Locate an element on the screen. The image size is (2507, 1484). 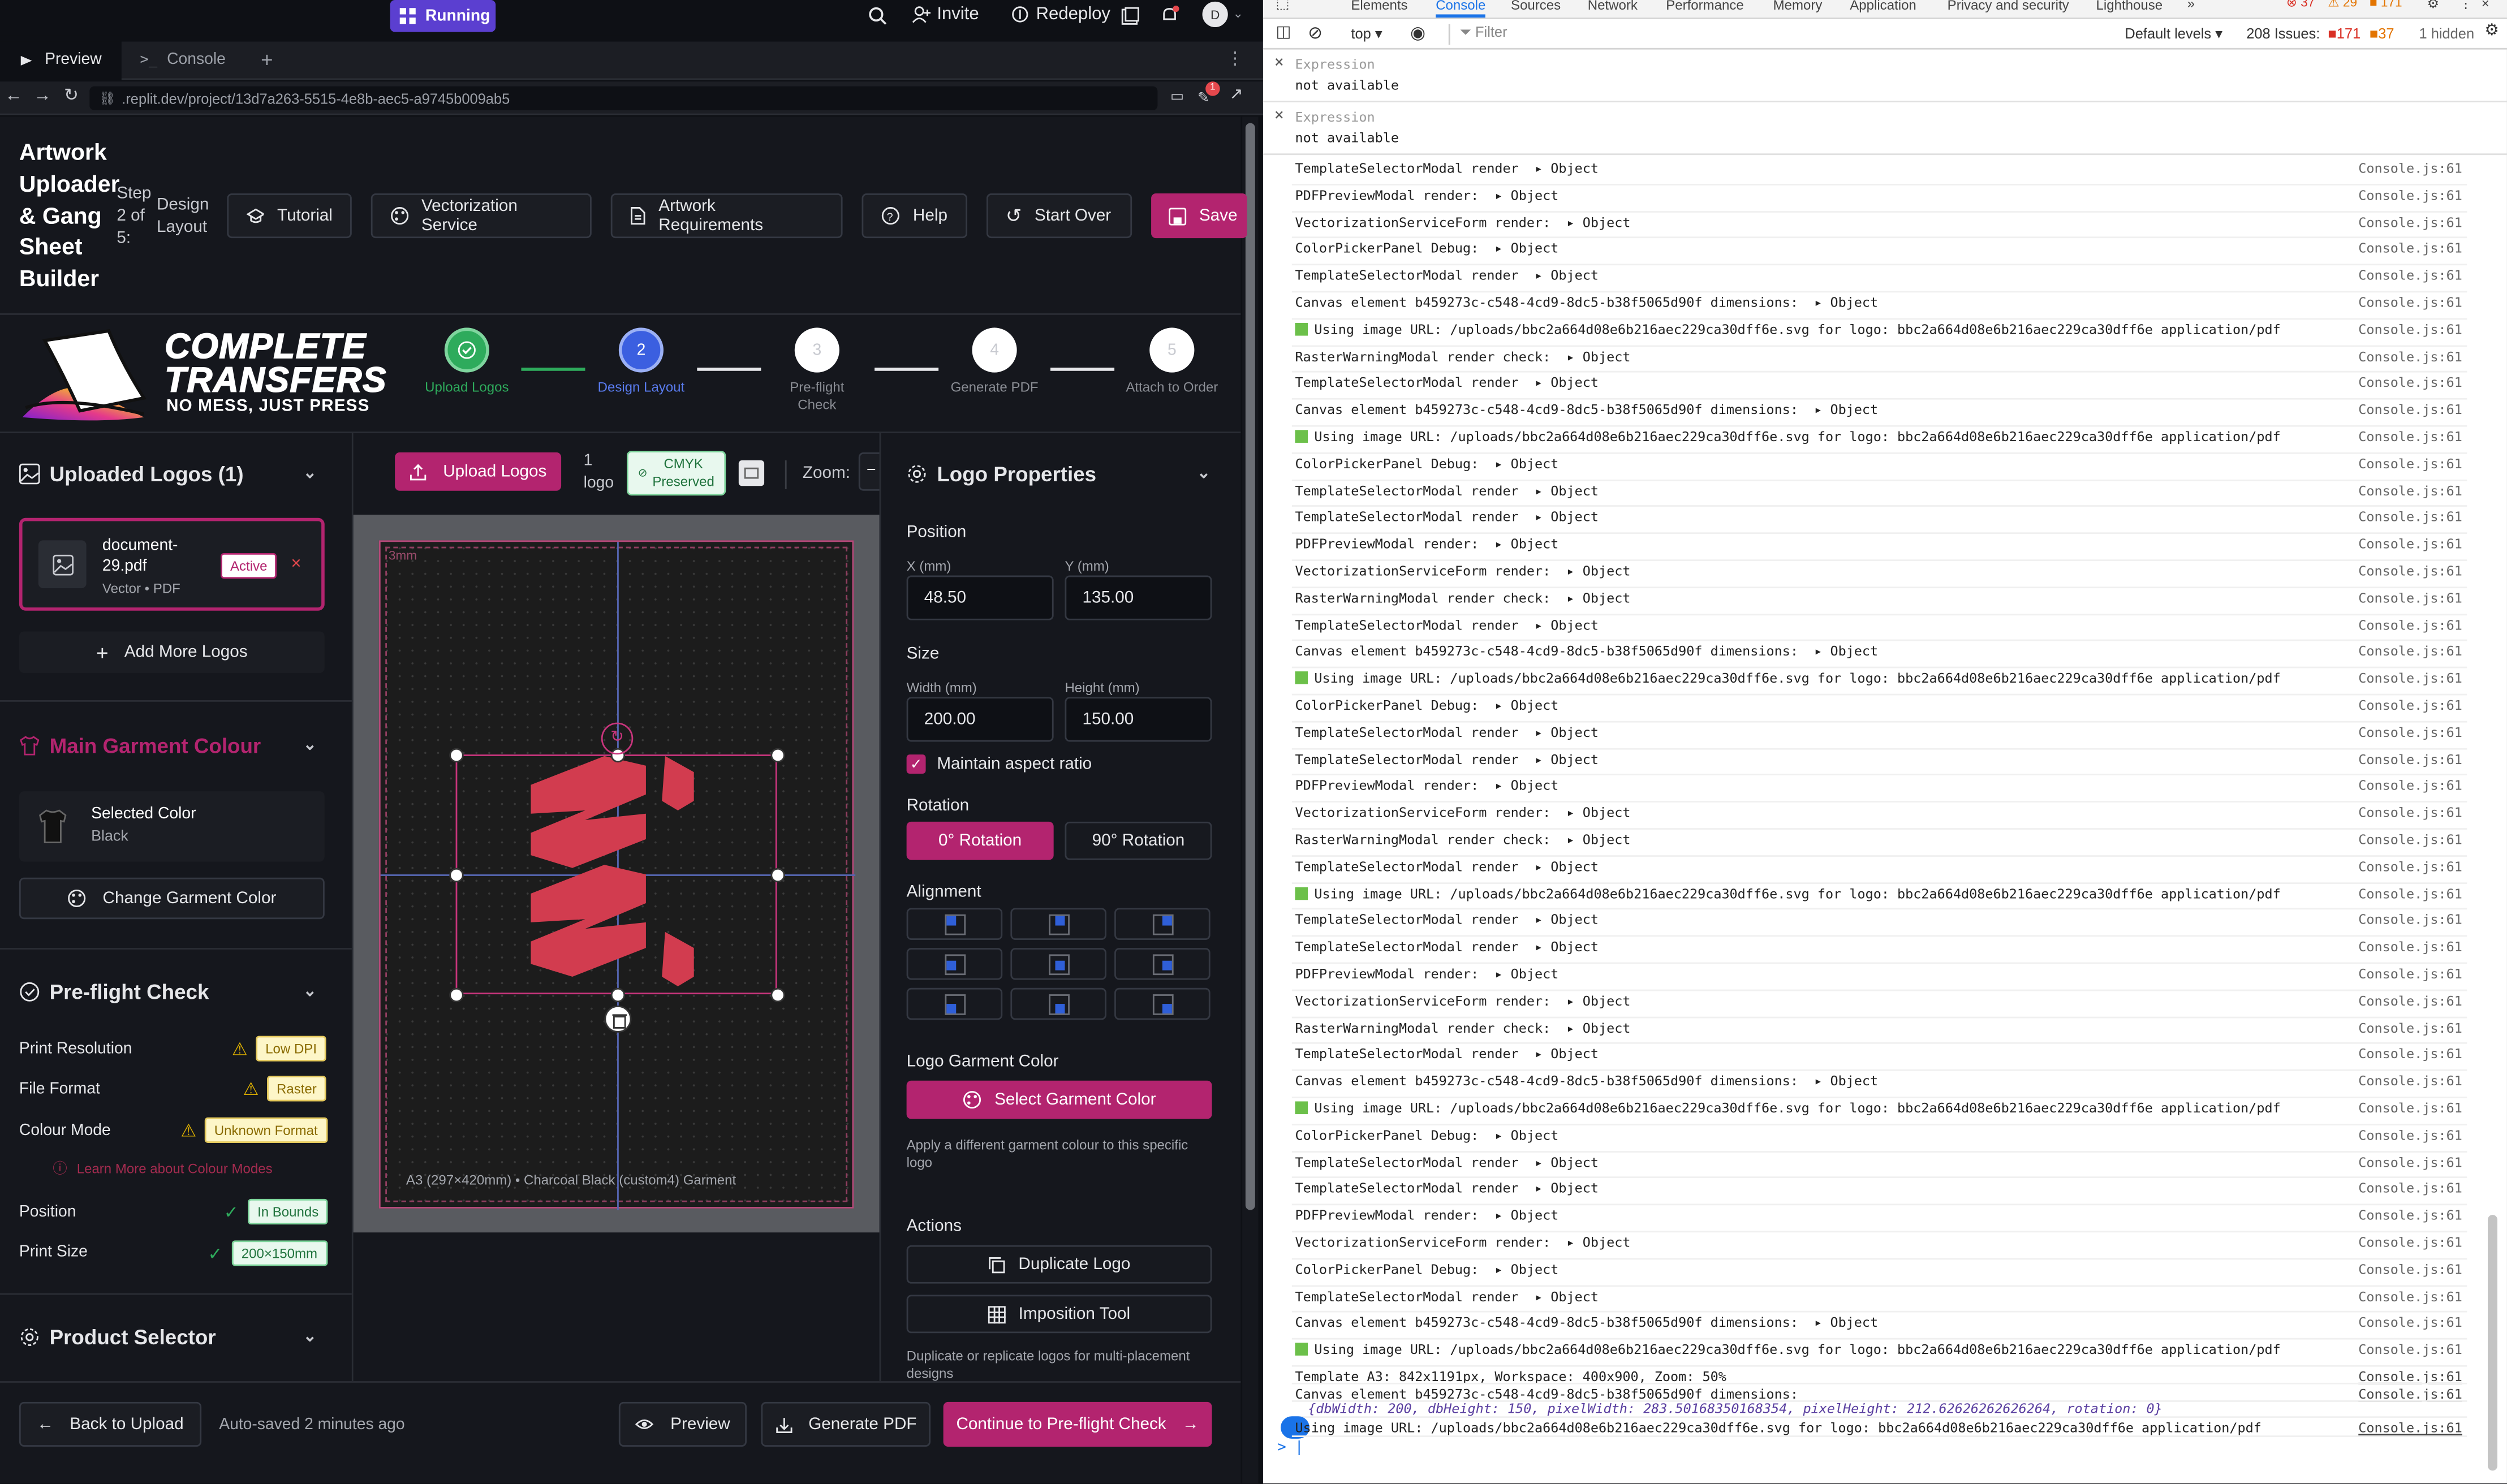
warning-count-badge: ⚠ 29 is located at coordinates (2343, 5).